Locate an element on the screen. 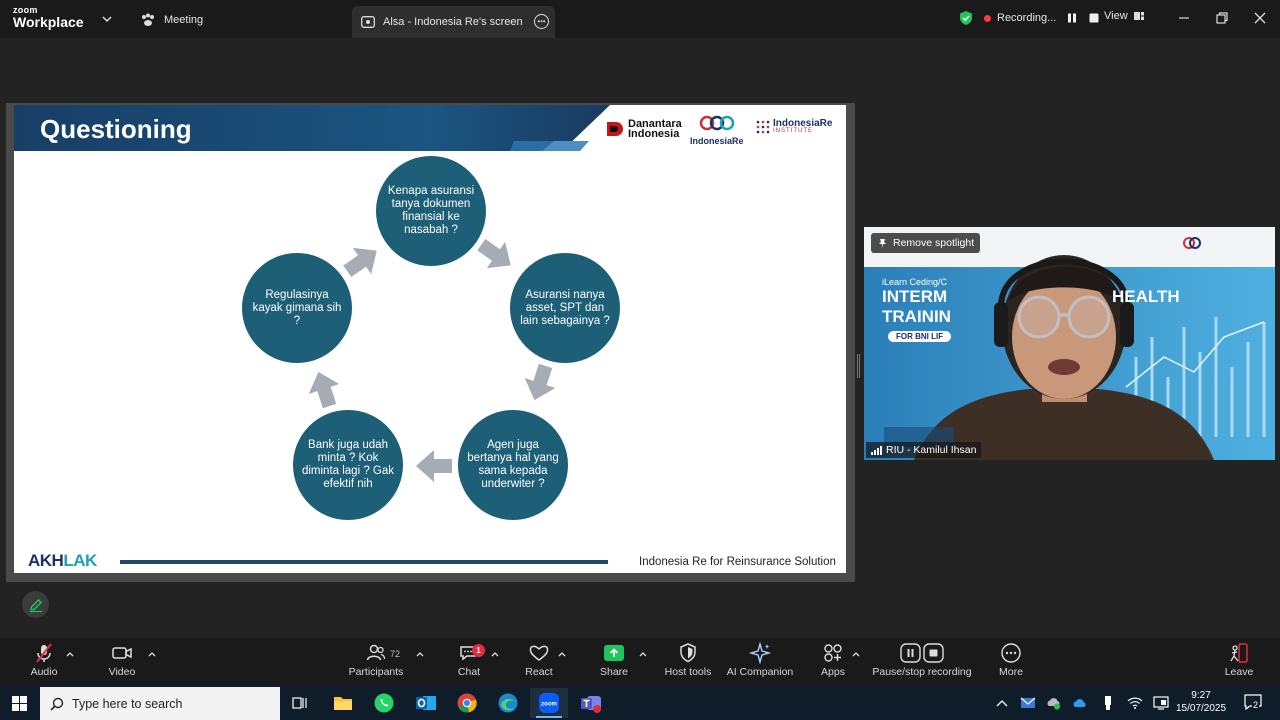  apps-button: Apps is located at coordinates (833, 660).